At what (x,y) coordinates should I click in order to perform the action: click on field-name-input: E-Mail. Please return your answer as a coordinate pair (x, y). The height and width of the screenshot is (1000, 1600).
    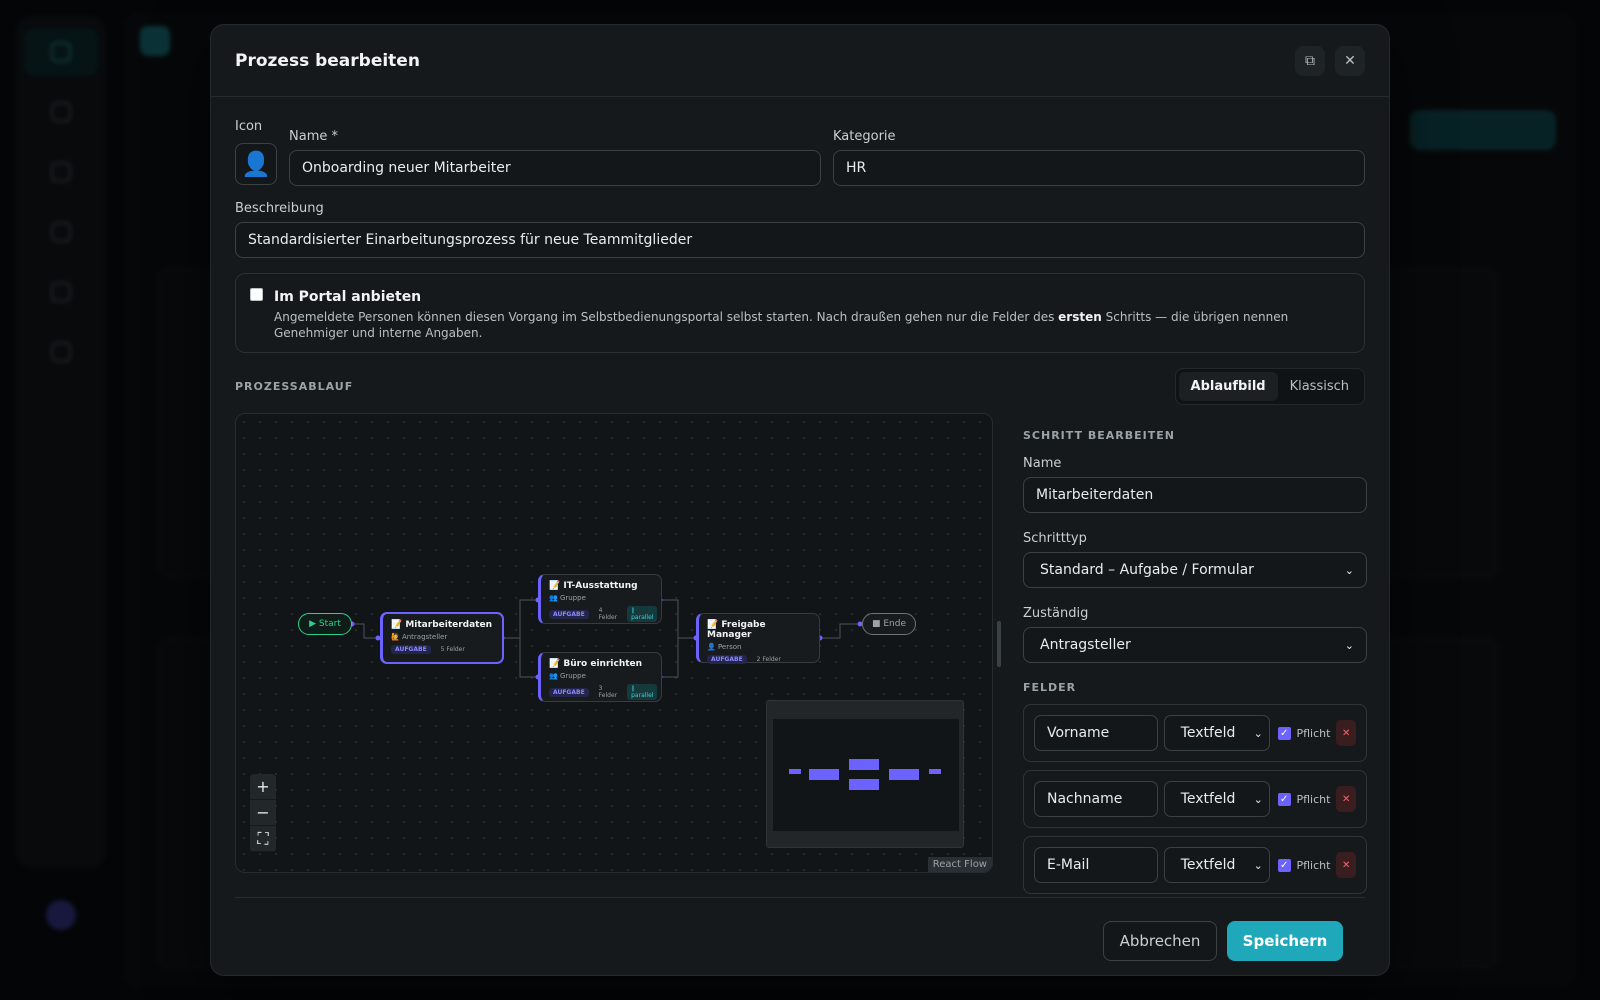
    Looking at the image, I should click on (1096, 865).